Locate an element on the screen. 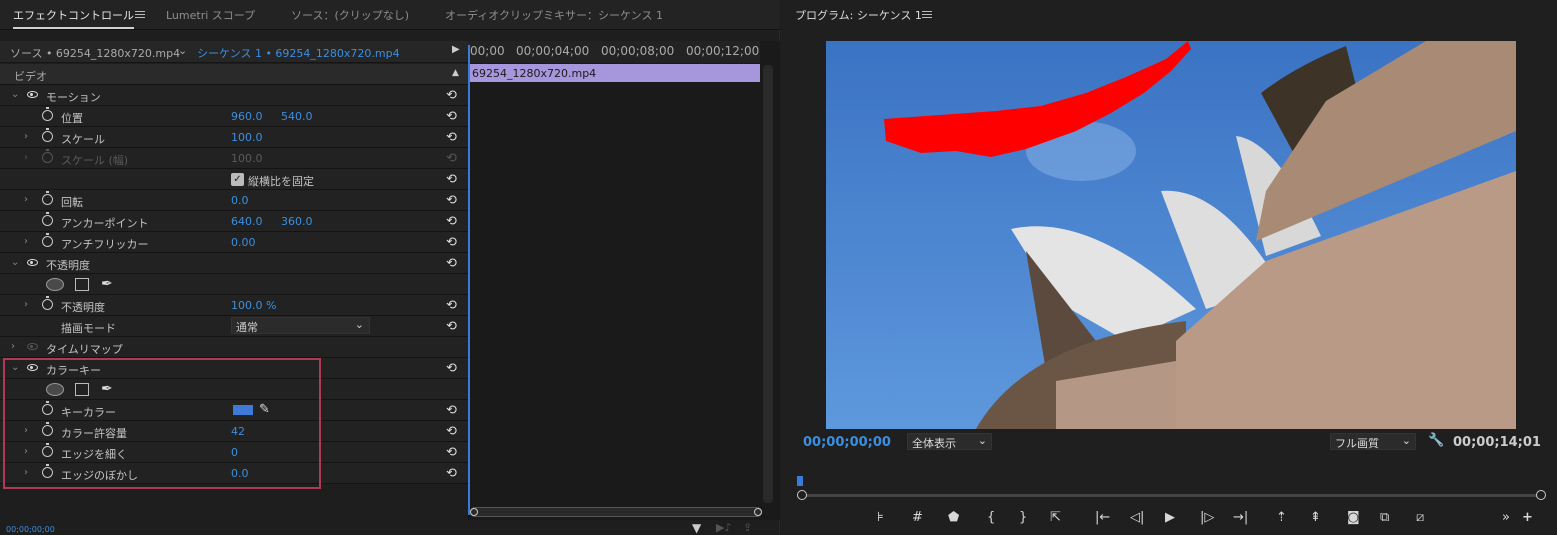 The width and height of the screenshot is (1557, 535). go-to-in-icon: ⇱ is located at coordinates (1055, 517).